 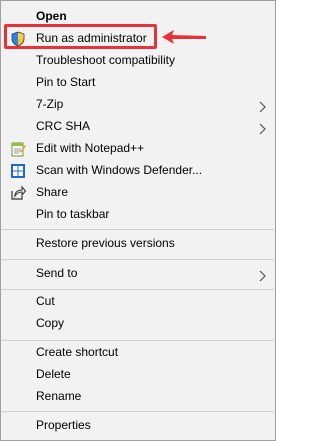 What do you see at coordinates (18, 149) in the screenshot?
I see `notepad-plus-plus-icon` at bounding box center [18, 149].